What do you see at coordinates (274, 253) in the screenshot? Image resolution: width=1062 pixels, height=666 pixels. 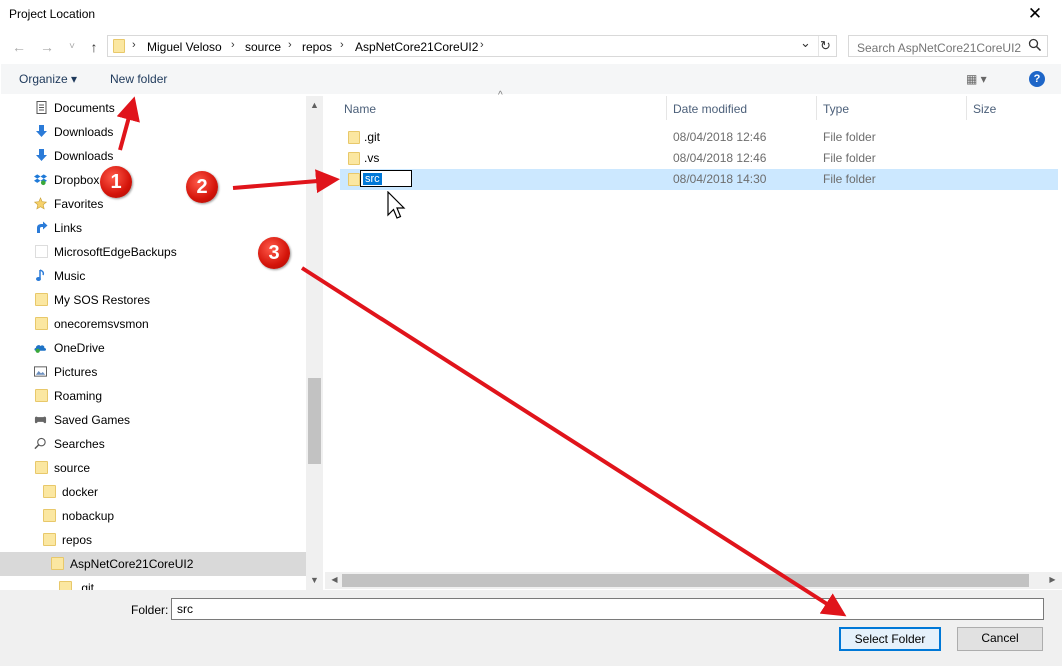 I see `annotation-badge-3: 3` at bounding box center [274, 253].